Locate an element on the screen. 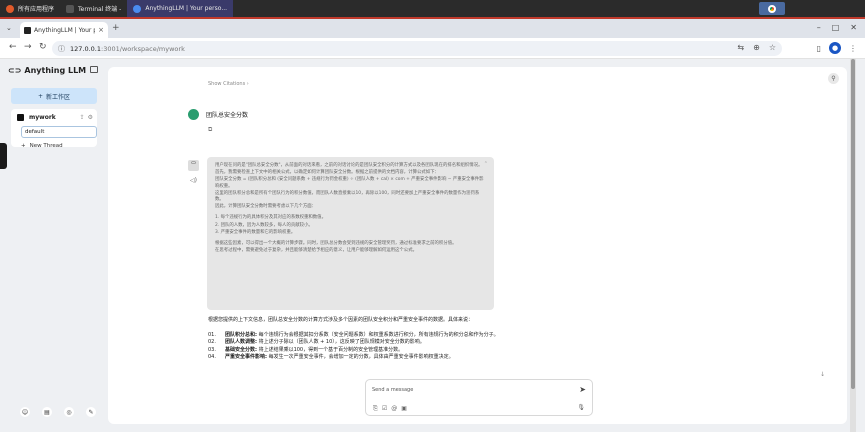 This screenshot has width=865, height=432. point-number: 01. is located at coordinates (212, 334).